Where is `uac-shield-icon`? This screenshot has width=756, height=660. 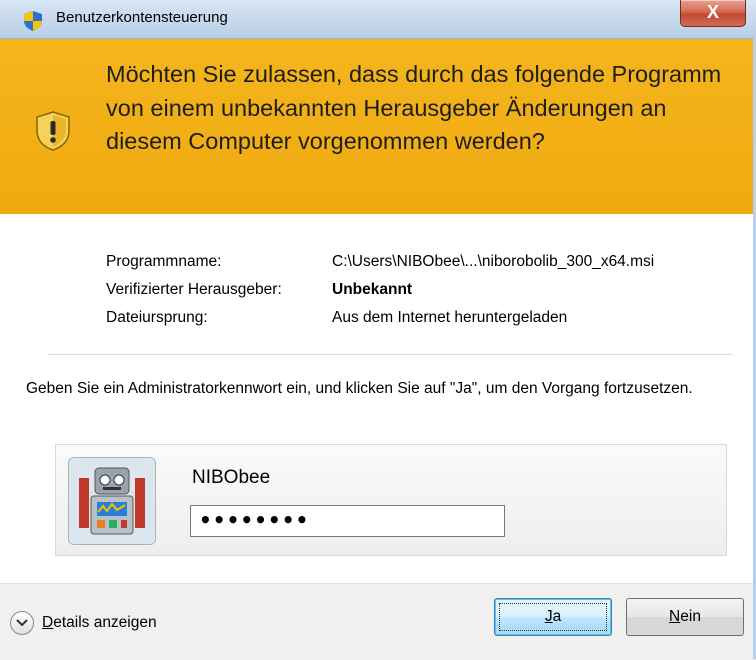 uac-shield-icon is located at coordinates (33, 21).